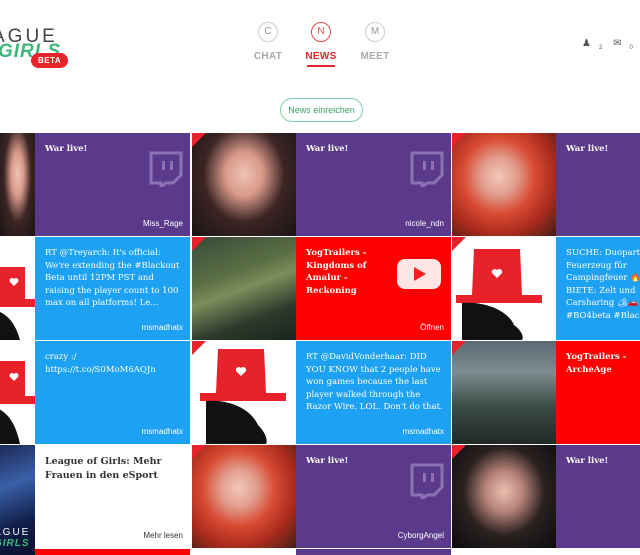 This screenshot has width=640, height=555. What do you see at coordinates (321, 110) in the screenshot?
I see `submit-news-button: News einreichen` at bounding box center [321, 110].